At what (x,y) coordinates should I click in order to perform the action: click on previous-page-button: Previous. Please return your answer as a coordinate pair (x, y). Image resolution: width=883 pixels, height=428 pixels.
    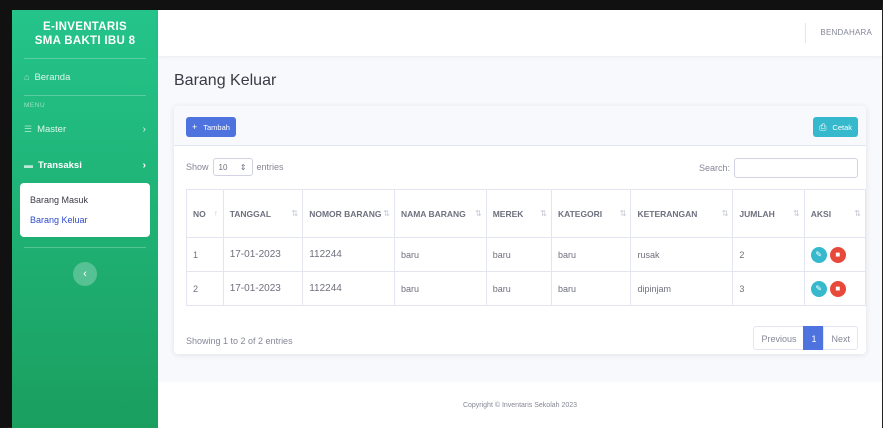
    Looking at the image, I should click on (779, 338).